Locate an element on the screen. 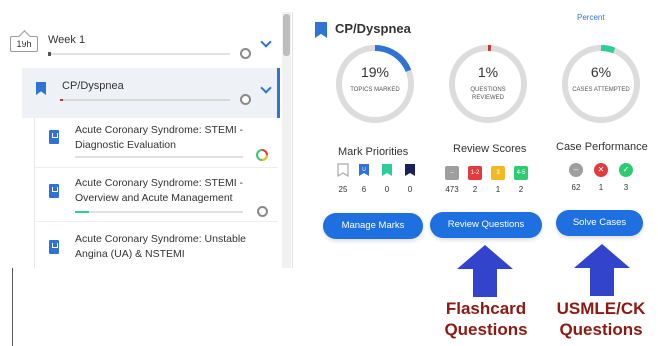 This screenshot has width=658, height=346. manage-marks-button: Manage Marks is located at coordinates (373, 226).